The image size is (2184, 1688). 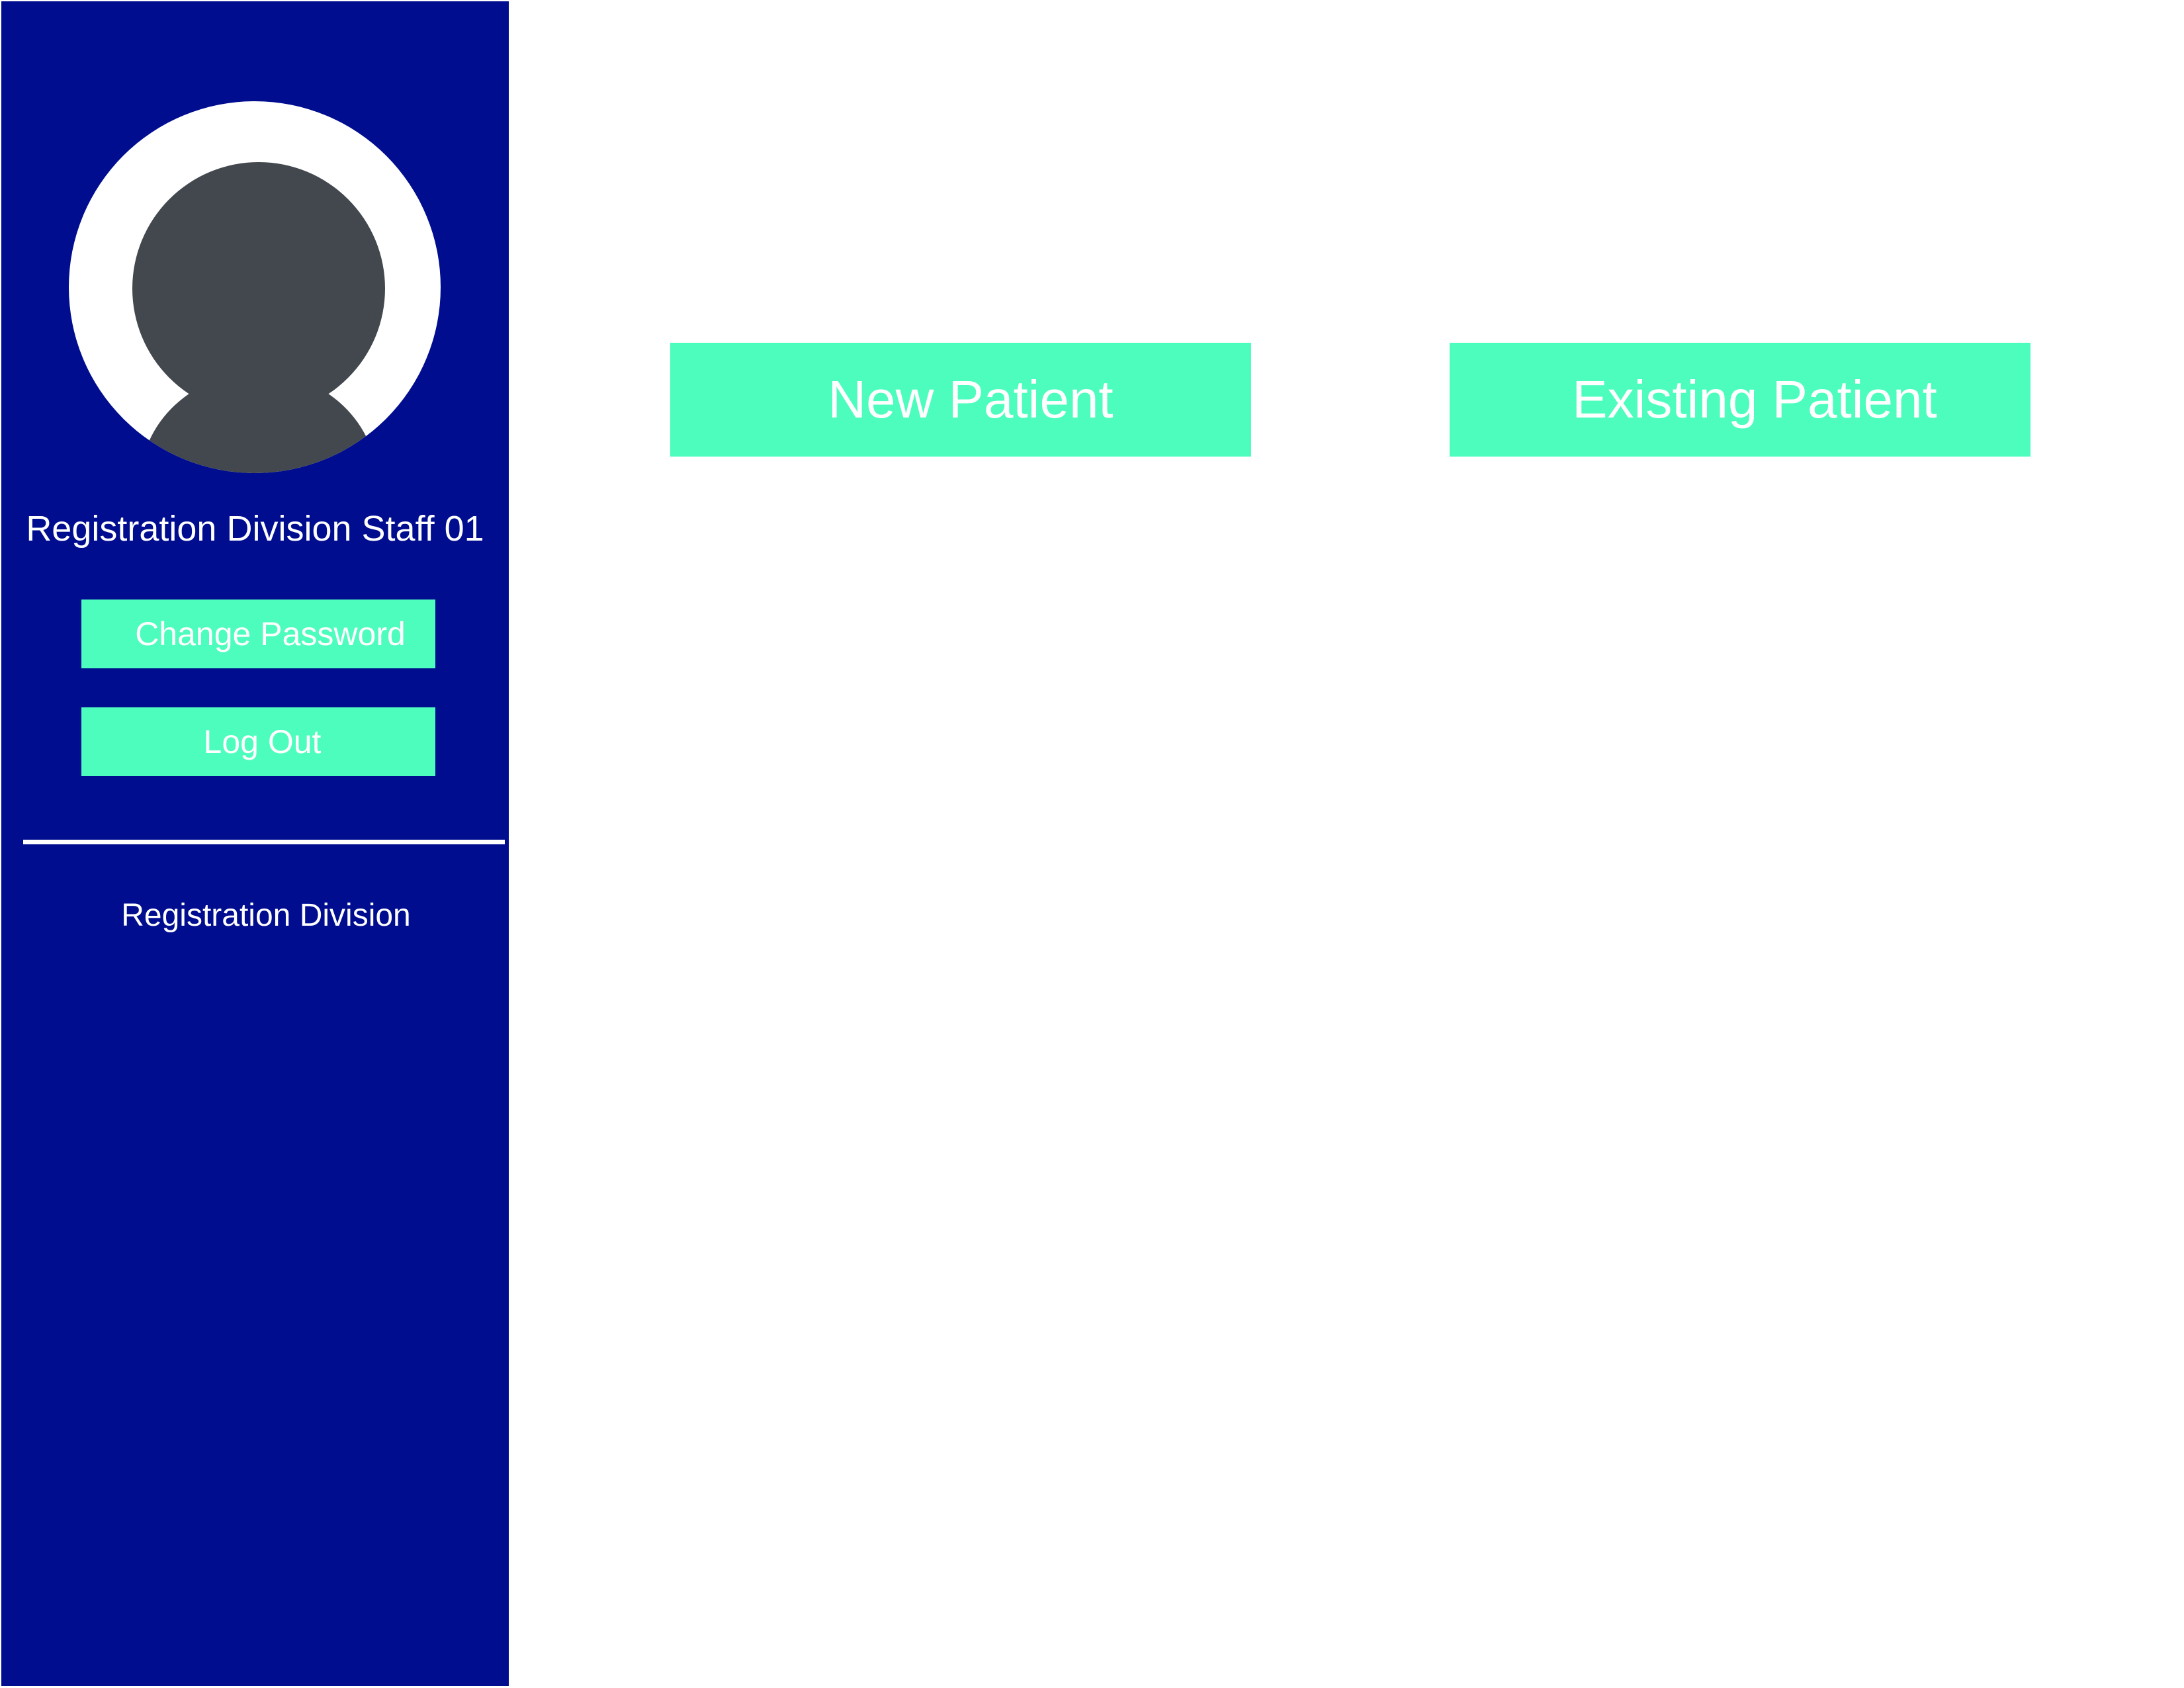 What do you see at coordinates (255, 287) in the screenshot?
I see `user-avatar-icon` at bounding box center [255, 287].